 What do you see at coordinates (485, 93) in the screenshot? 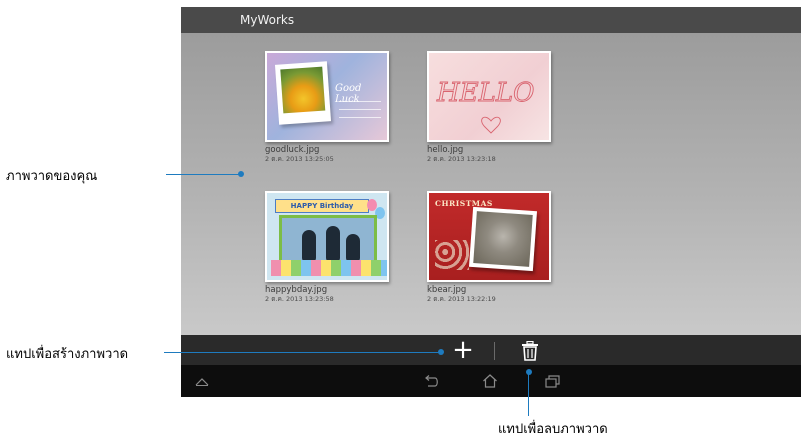
I see `hello-handwriting: HELLO` at bounding box center [485, 93].